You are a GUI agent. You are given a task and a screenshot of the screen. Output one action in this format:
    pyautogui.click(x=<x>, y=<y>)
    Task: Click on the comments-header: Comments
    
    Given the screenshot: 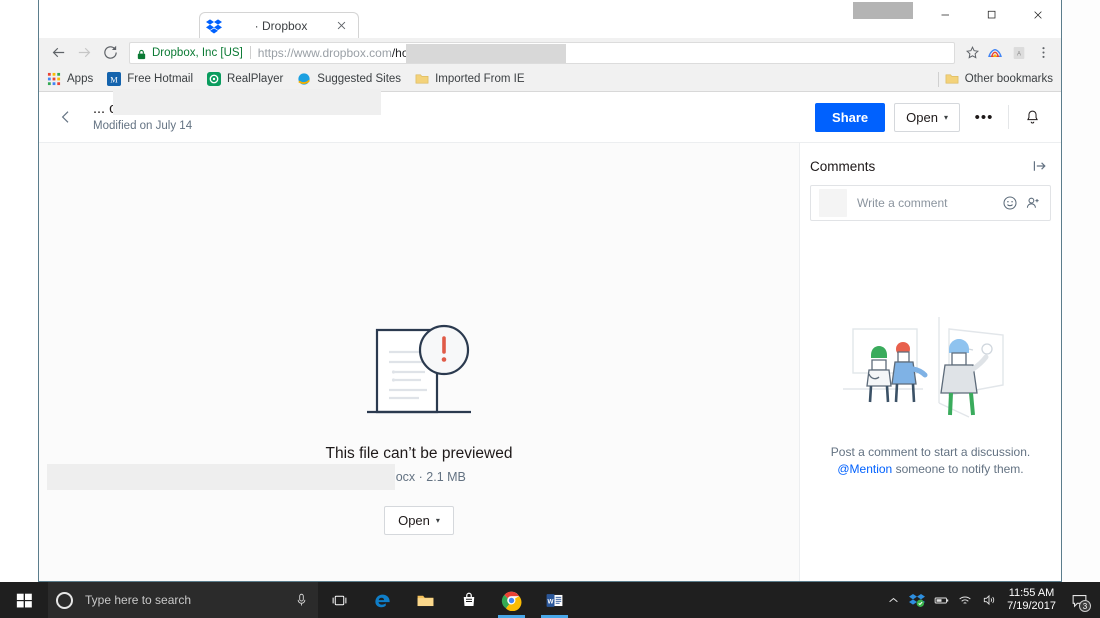 What is the action you would take?
    pyautogui.click(x=930, y=166)
    